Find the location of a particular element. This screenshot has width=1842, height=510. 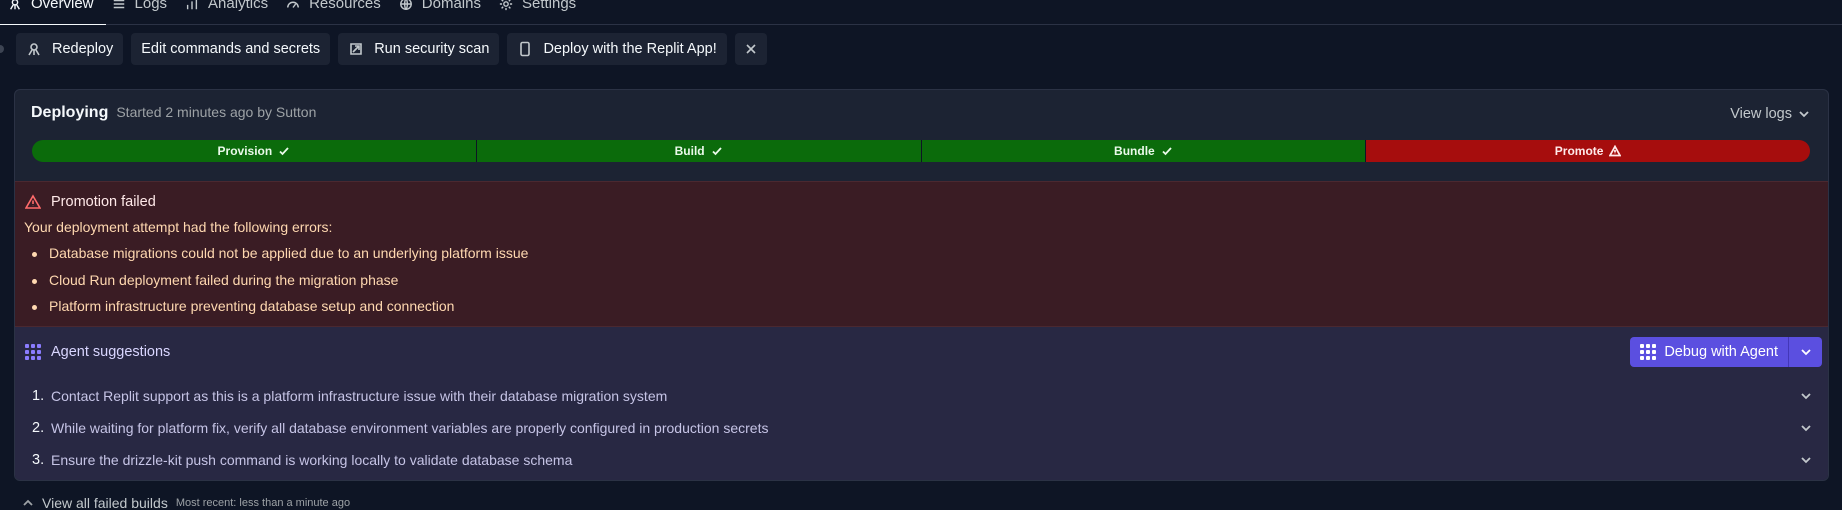

tab-settings: Settings is located at coordinates (540, 8).